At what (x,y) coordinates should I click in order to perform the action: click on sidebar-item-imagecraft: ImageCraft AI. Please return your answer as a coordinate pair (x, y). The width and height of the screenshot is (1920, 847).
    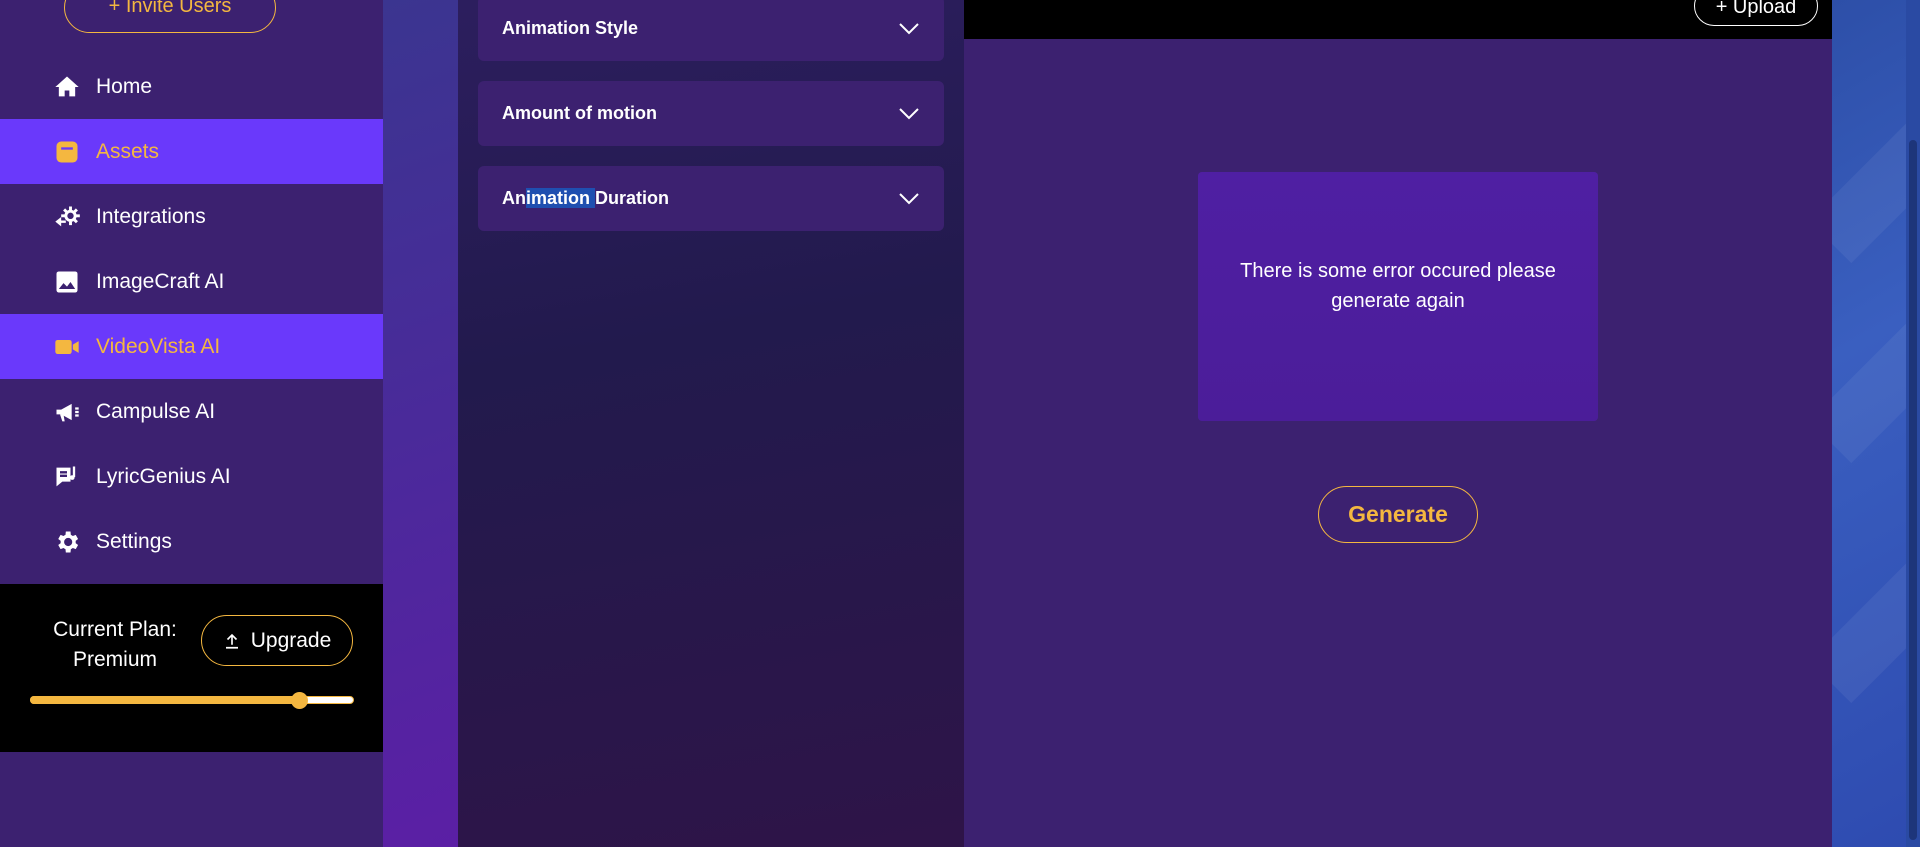
    Looking at the image, I should click on (191, 281).